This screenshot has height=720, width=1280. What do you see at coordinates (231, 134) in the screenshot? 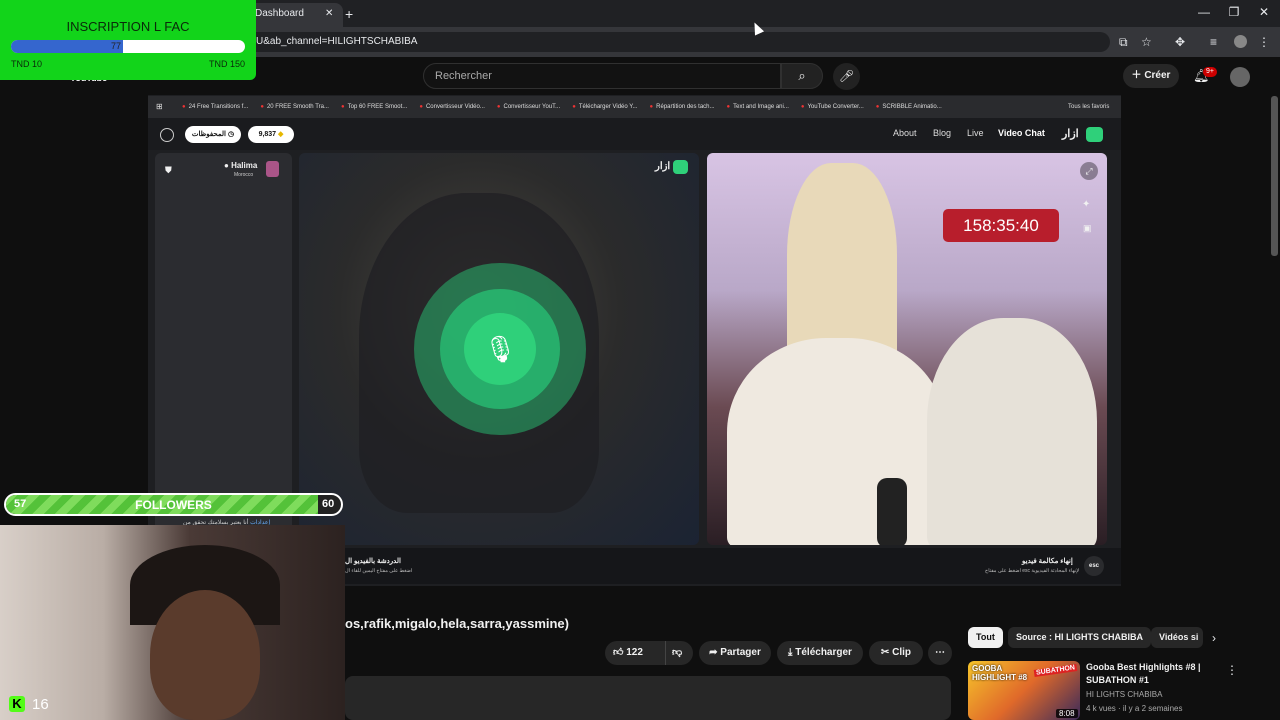
I see `clock-icon: ◷` at bounding box center [231, 134].